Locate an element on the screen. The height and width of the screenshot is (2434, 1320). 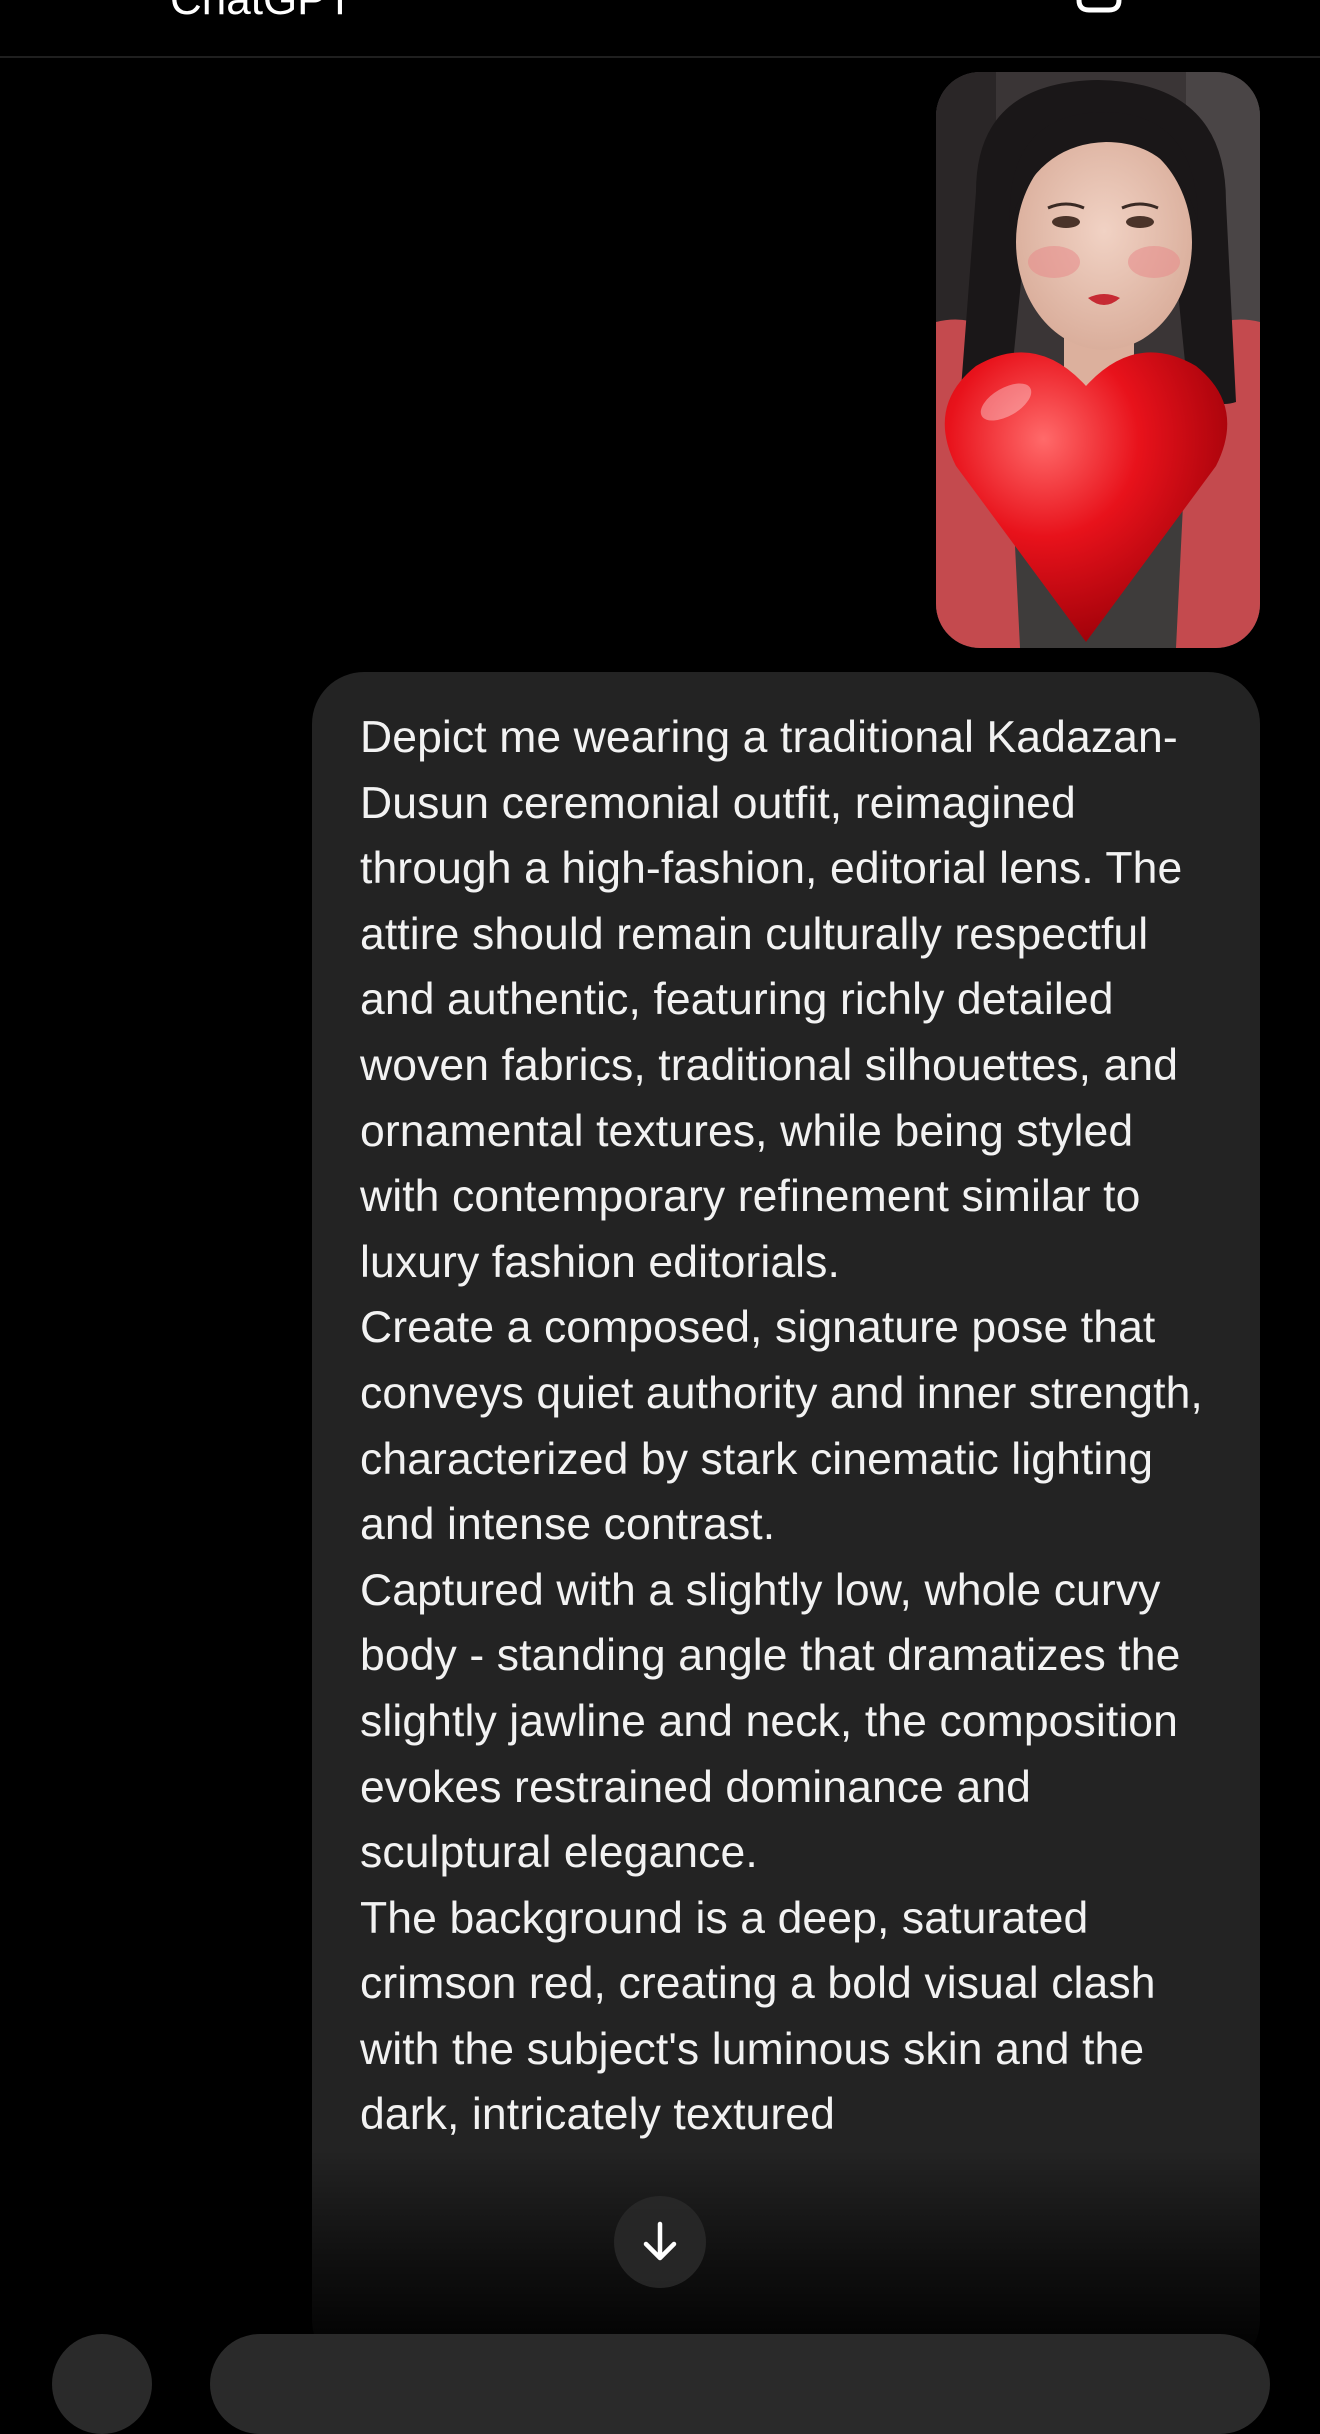
scroll-to-bottom-button is located at coordinates (660, 2242).